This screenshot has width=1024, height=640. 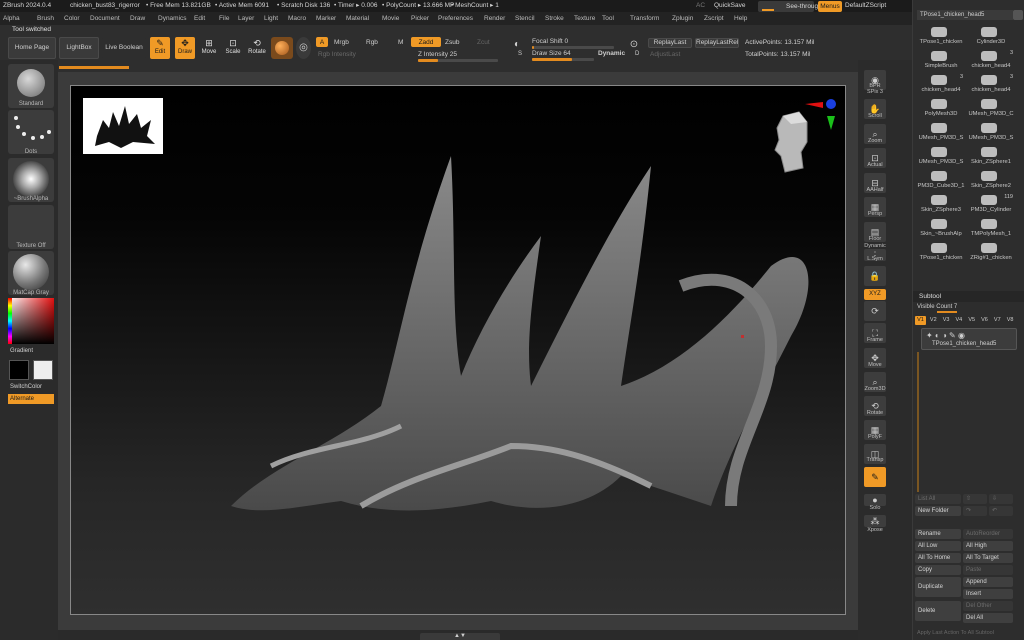 I want to click on move-out-button: ↶, so click(x=1001, y=511).